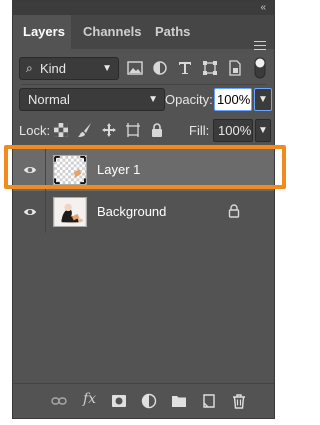 The height and width of the screenshot is (425, 320). I want to click on blend-mode-select: Normal ▼, so click(92, 99).